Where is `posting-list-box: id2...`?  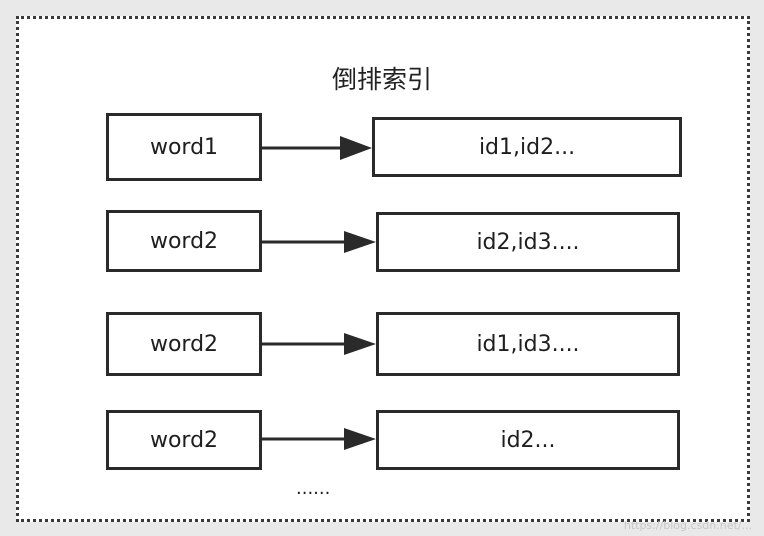 posting-list-box: id2... is located at coordinates (528, 440).